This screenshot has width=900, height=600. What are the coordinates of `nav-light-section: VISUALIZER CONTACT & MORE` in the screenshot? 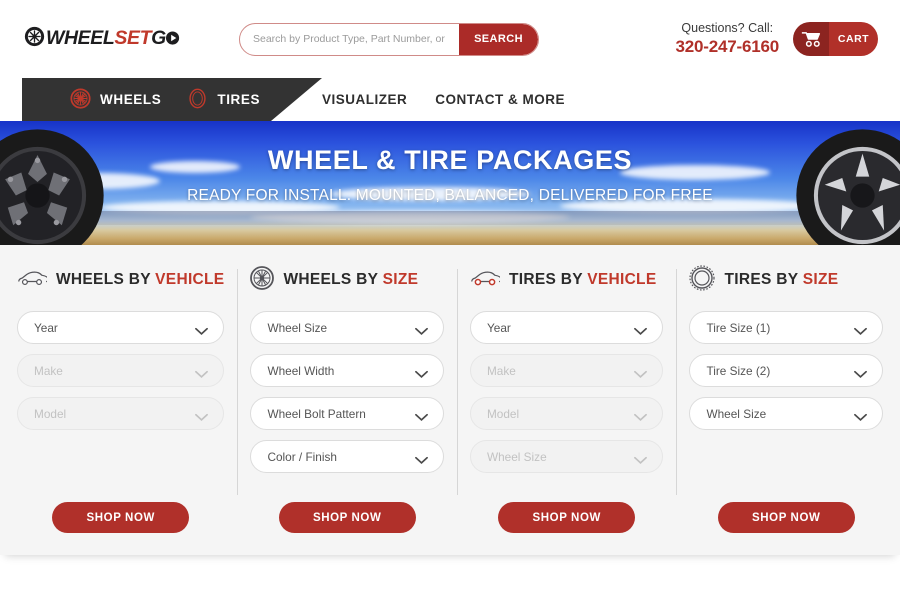 It's located at (443, 99).